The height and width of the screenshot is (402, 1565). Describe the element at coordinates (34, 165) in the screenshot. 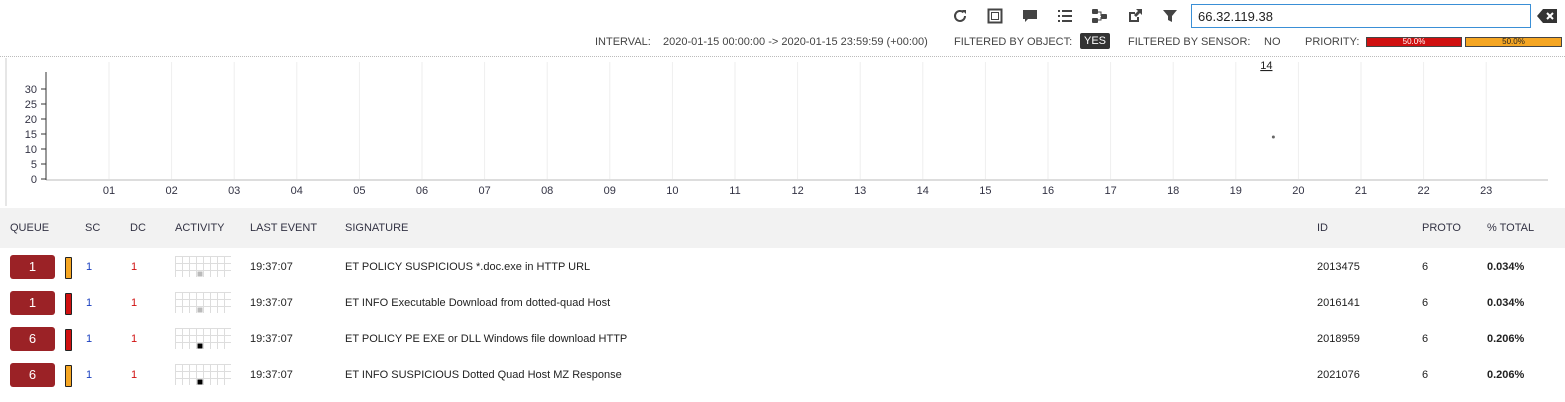

I see `y-tick-label: 5` at that location.